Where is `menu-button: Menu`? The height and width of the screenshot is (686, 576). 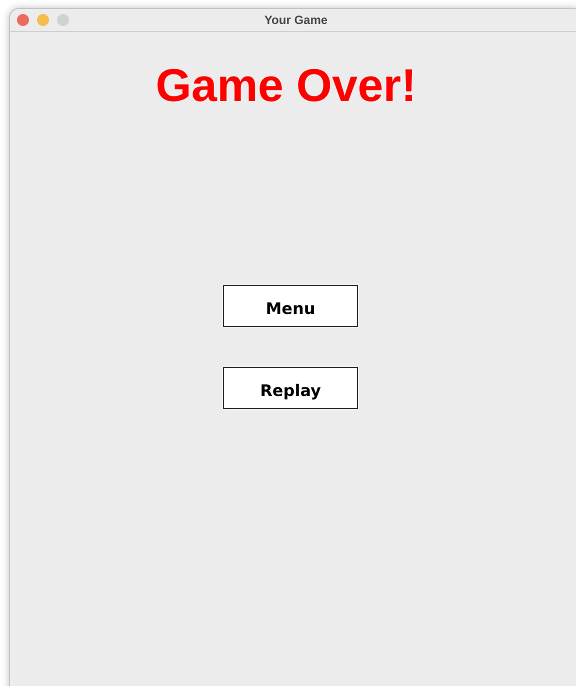
menu-button: Menu is located at coordinates (290, 306).